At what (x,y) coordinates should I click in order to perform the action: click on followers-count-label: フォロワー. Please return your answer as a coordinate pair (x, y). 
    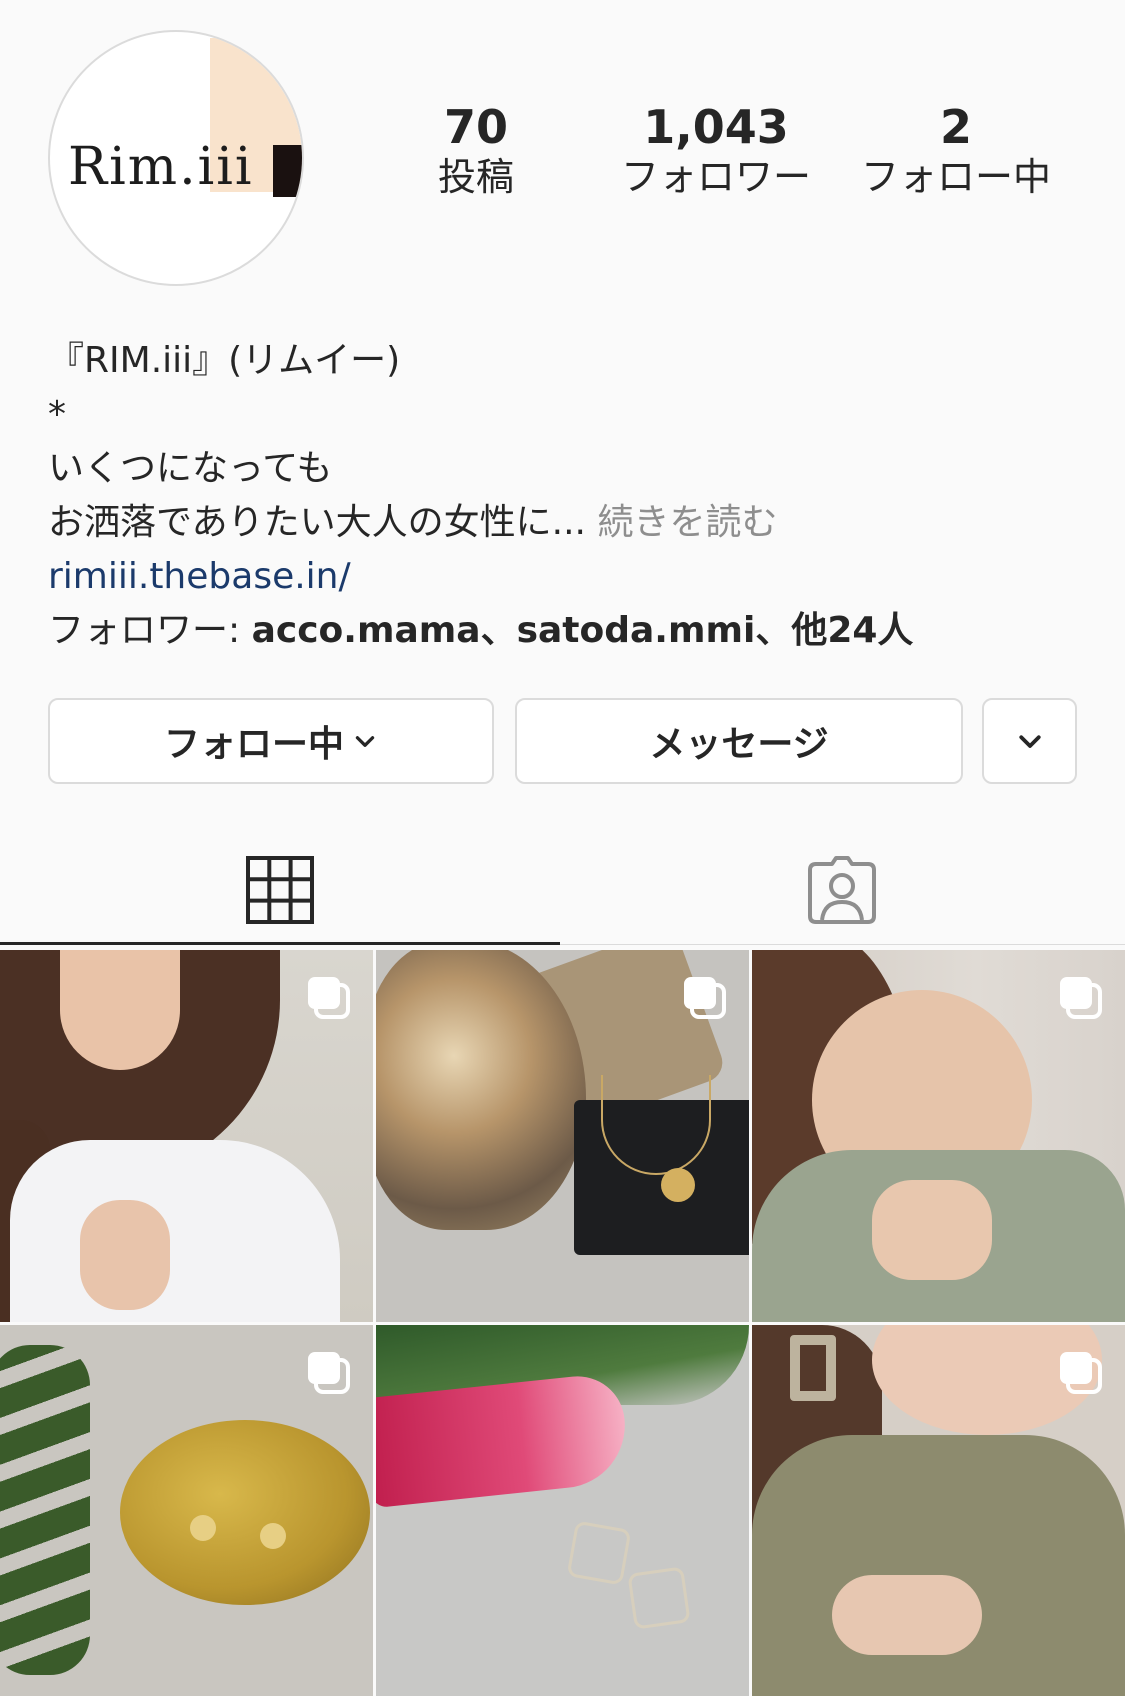
    Looking at the image, I should click on (715, 177).